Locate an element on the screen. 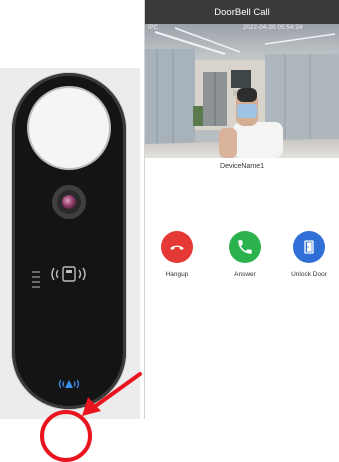 This screenshot has width=339, height=462. unlock-door-button: Unlock Door is located at coordinates (309, 254).